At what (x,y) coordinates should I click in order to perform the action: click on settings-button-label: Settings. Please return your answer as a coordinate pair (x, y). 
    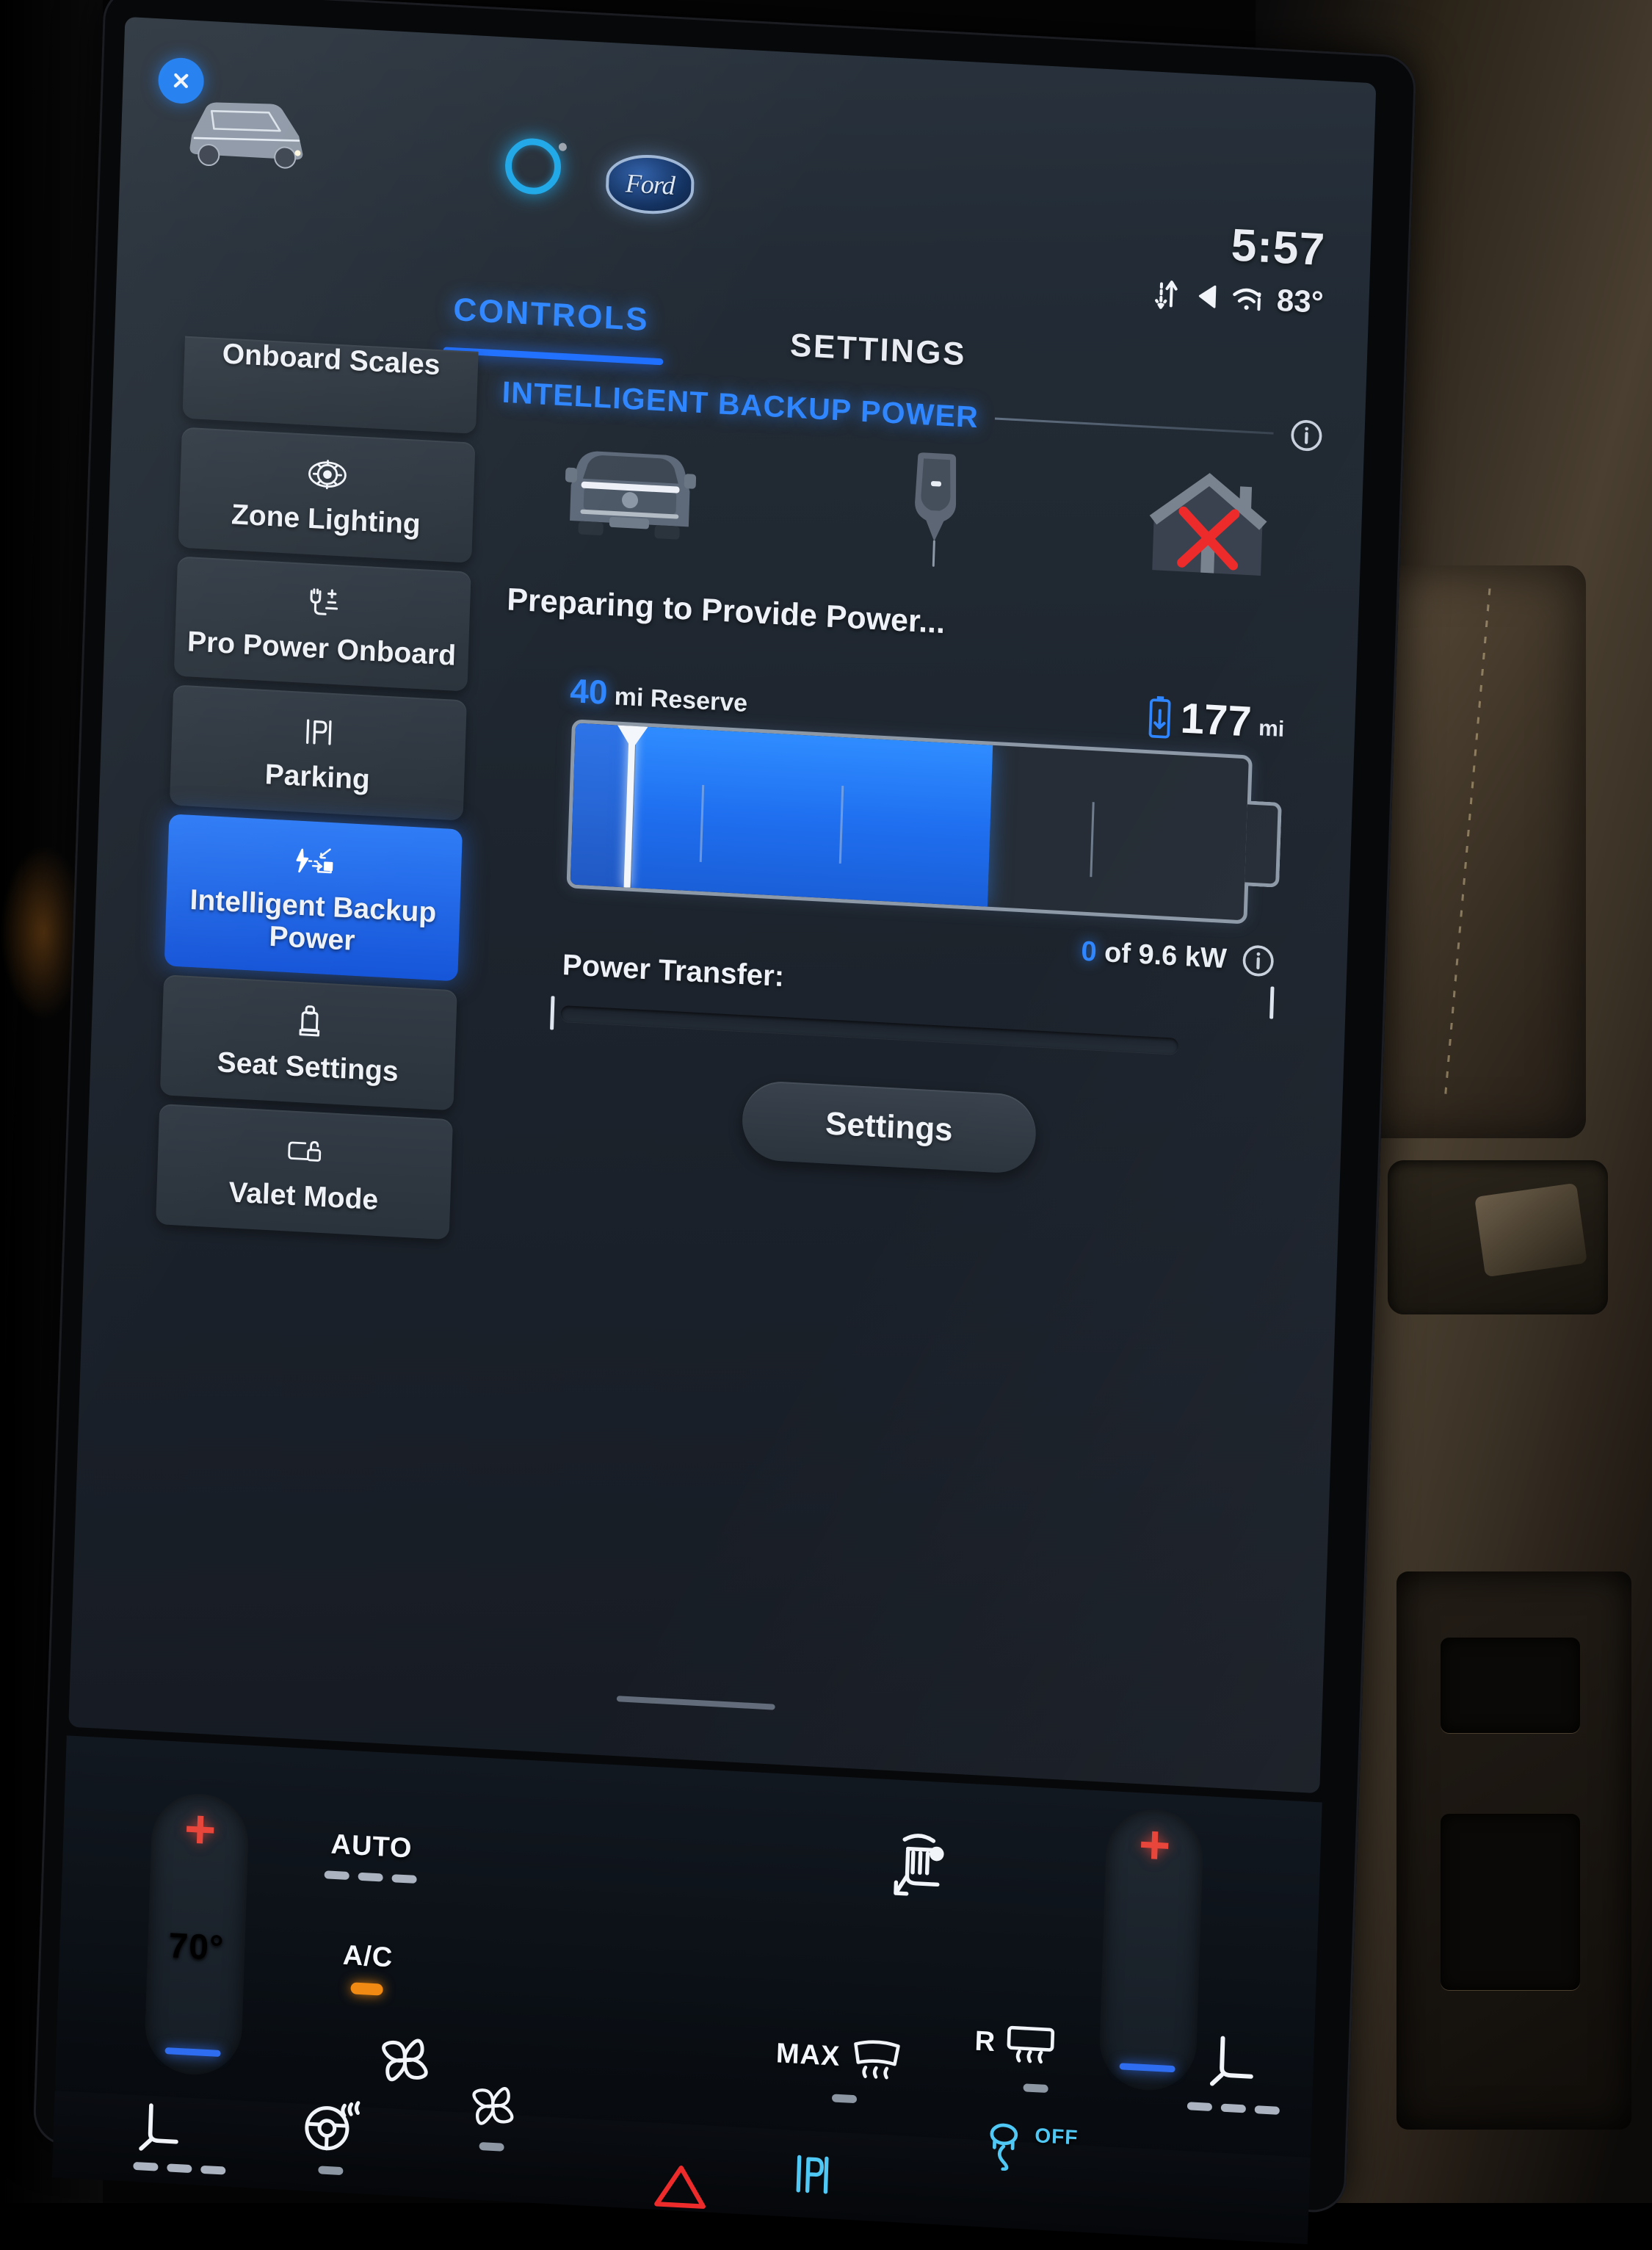
    Looking at the image, I should click on (889, 1126).